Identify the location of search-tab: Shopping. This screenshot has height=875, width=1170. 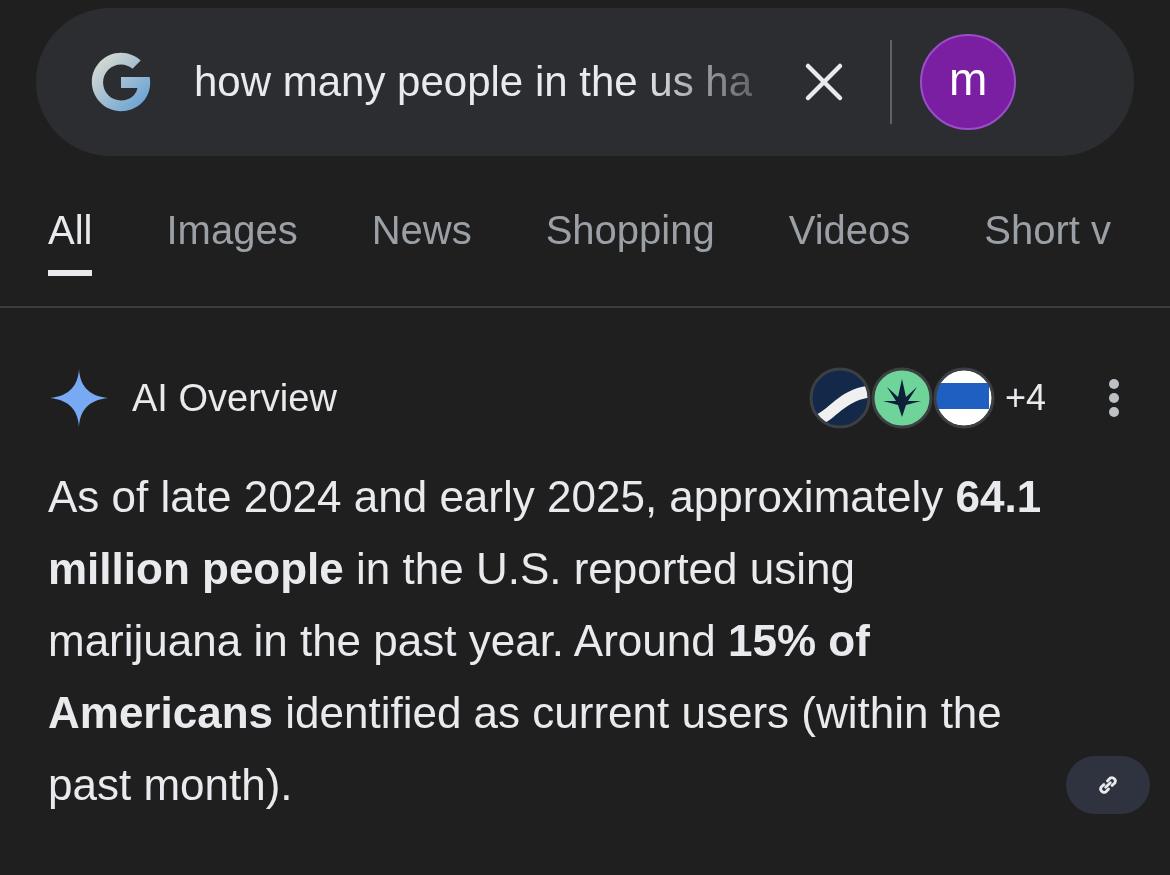
(630, 216).